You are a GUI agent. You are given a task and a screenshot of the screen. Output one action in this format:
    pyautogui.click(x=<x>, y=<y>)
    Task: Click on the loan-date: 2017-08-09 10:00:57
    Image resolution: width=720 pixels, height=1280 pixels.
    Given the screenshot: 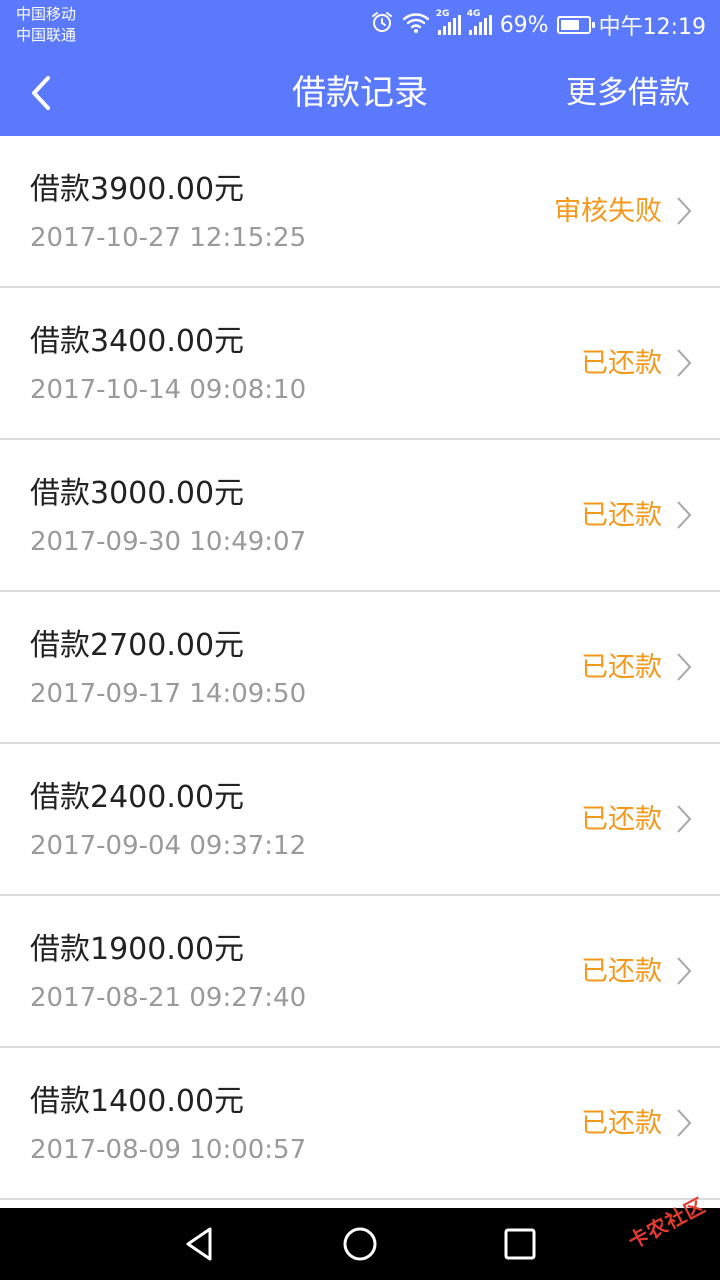 What is the action you would take?
    pyautogui.click(x=168, y=1150)
    